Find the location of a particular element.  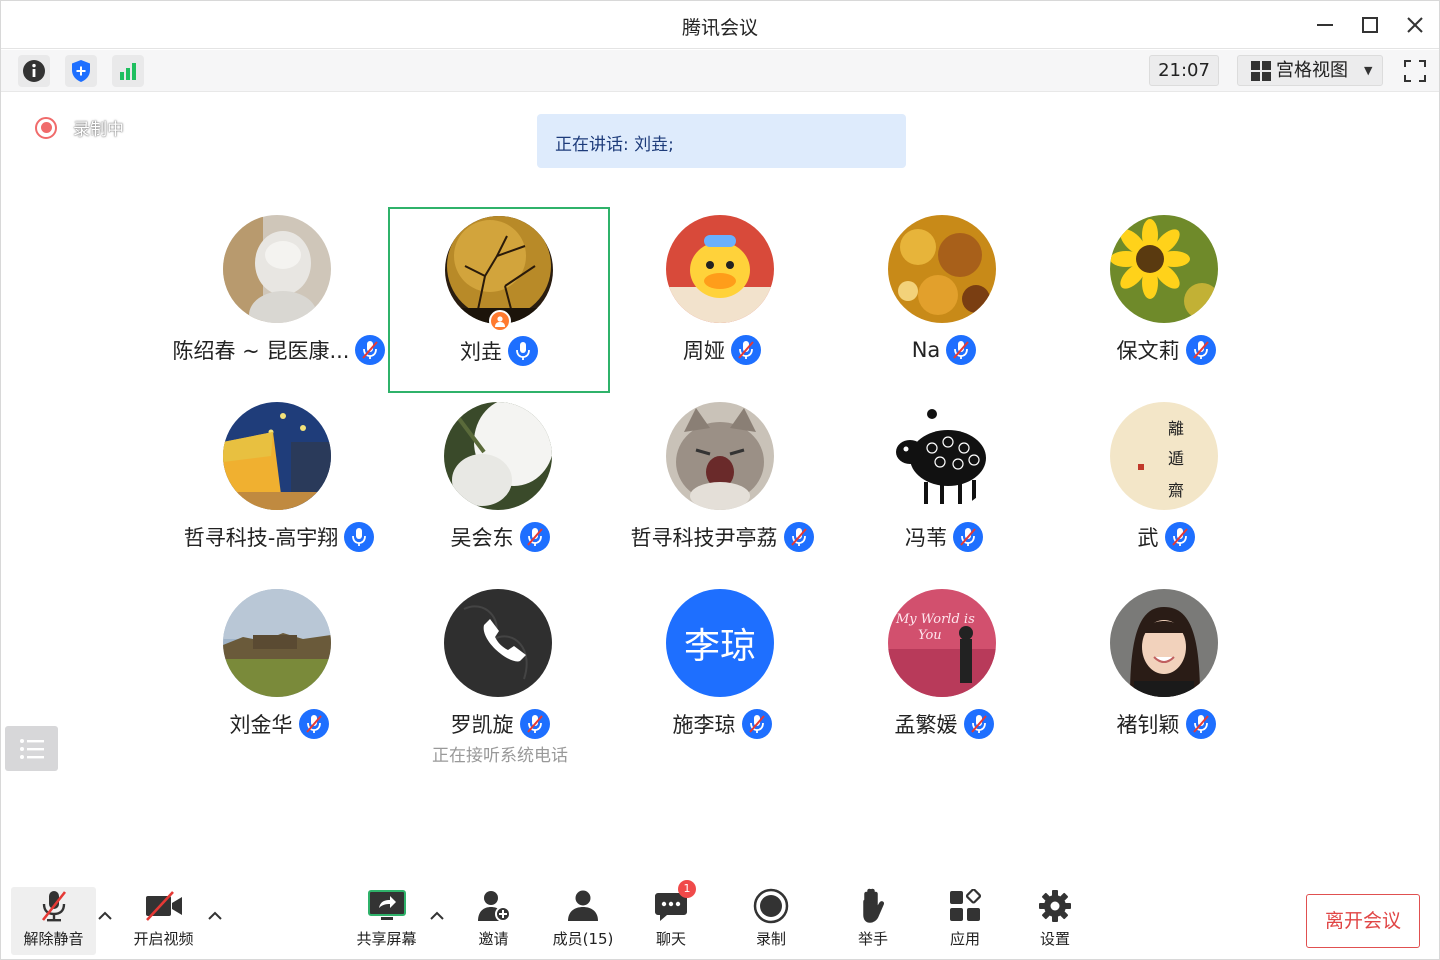

invite-label: 邀请 is located at coordinates (493, 939).